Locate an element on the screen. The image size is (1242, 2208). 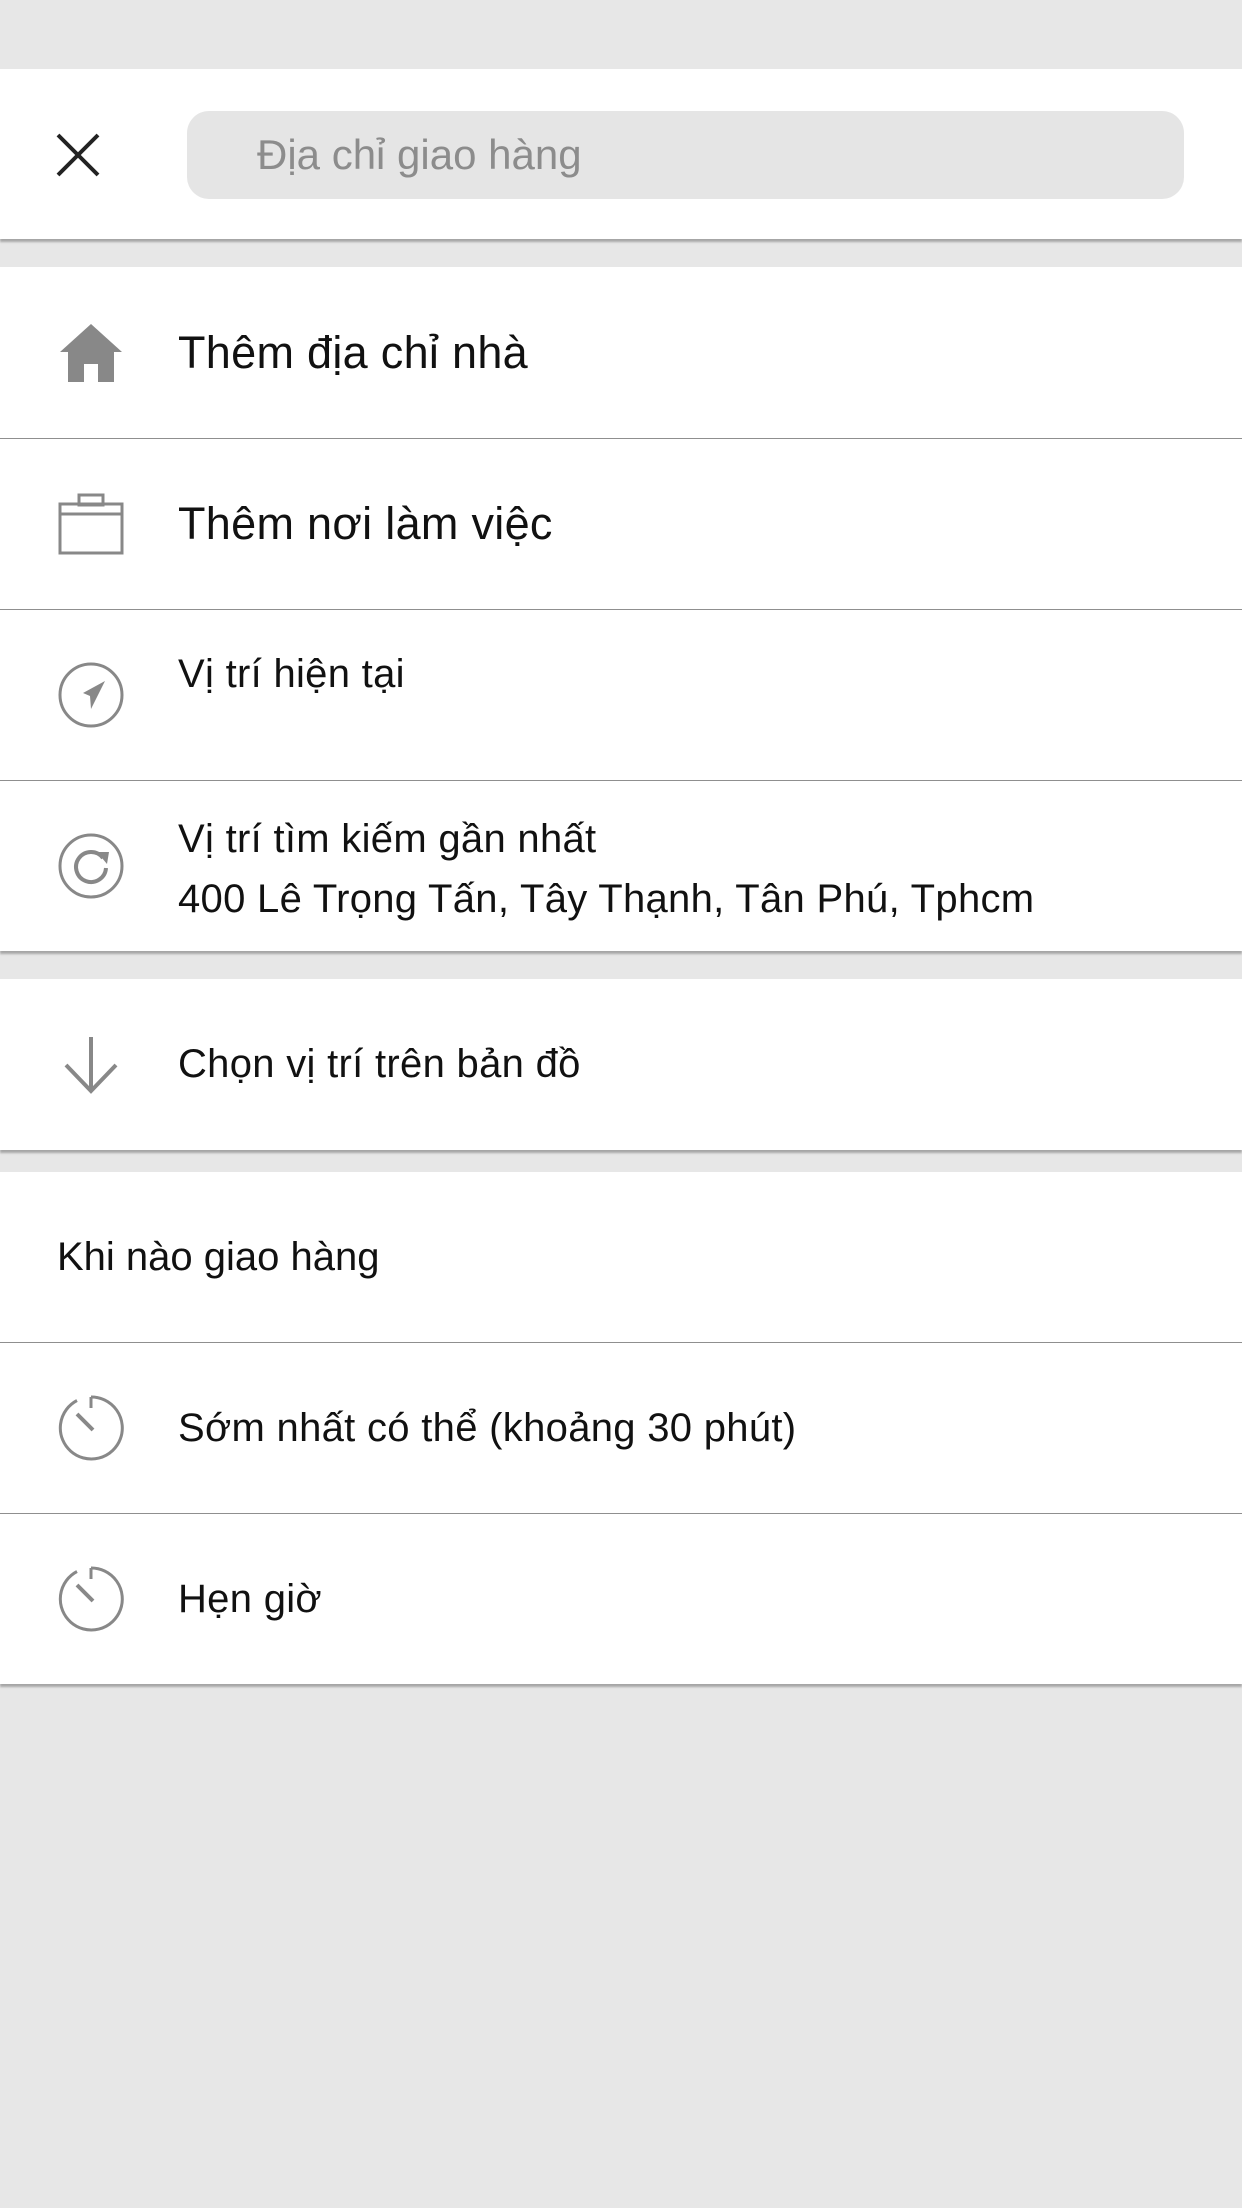
address-search-input is located at coordinates (685, 155).